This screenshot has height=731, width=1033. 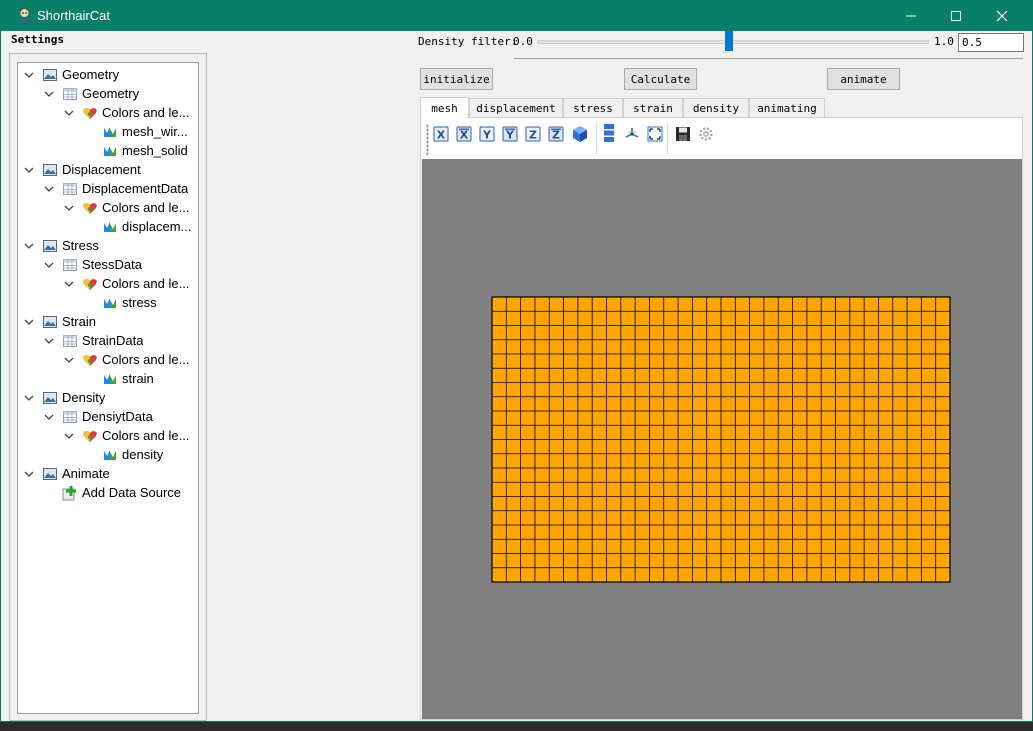 I want to click on settings-gear-button, so click(x=706, y=134).